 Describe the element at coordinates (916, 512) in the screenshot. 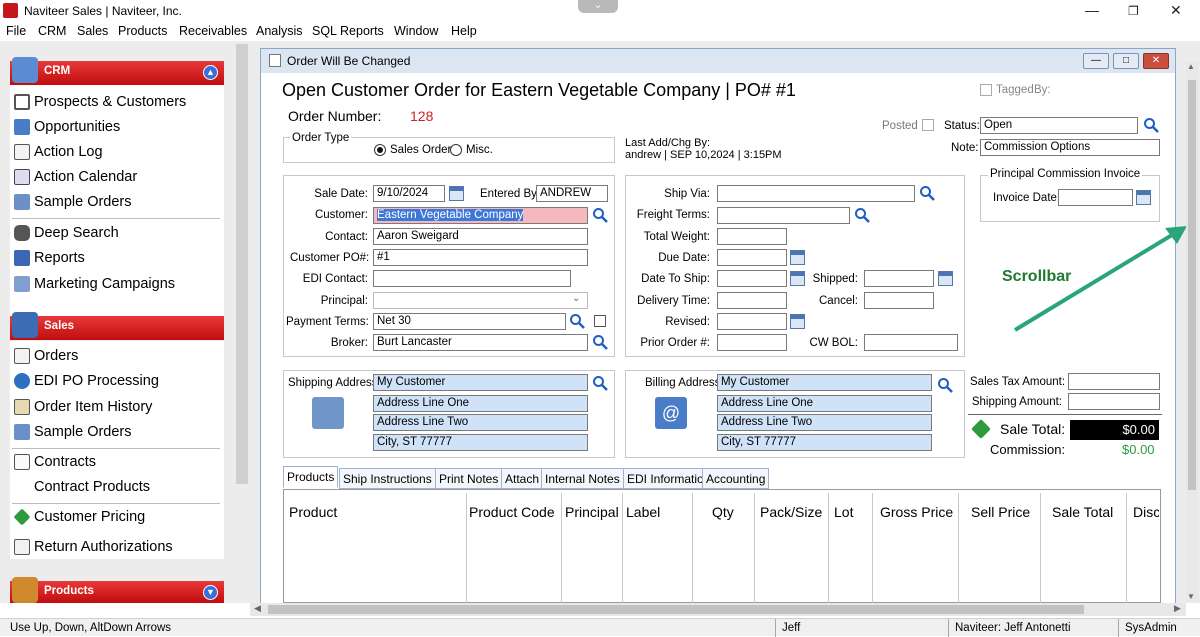

I see `col-gross-price: Gross Price` at that location.